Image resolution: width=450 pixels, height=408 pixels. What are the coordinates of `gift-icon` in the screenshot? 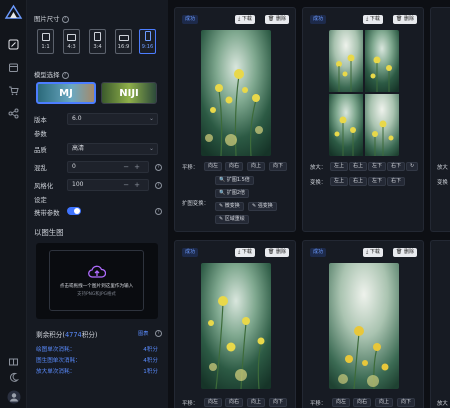 It's located at (13, 360).